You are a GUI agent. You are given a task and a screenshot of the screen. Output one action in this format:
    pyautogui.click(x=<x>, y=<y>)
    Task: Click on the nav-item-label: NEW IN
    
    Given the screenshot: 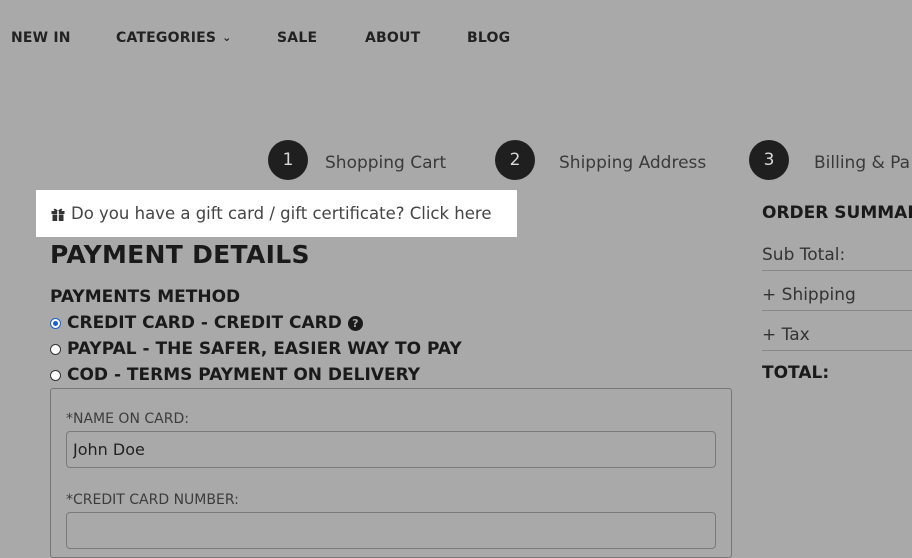 What is the action you would take?
    pyautogui.click(x=41, y=38)
    